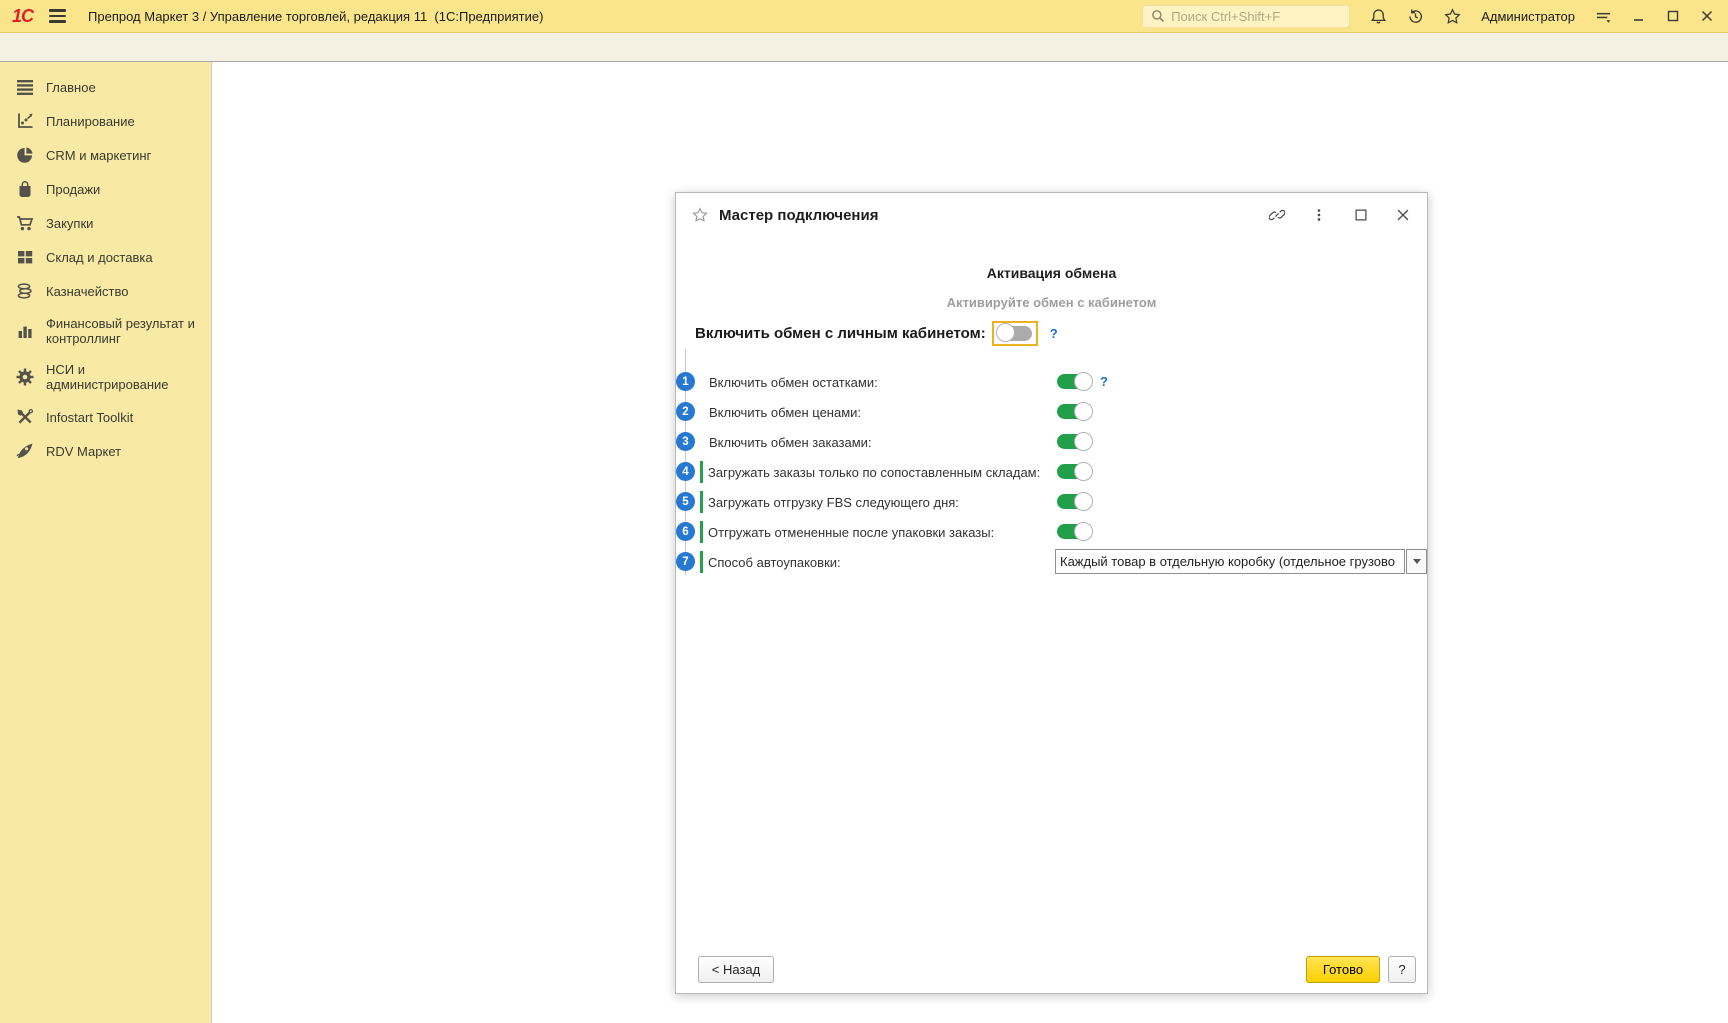  I want to click on search-icon, so click(1158, 16).